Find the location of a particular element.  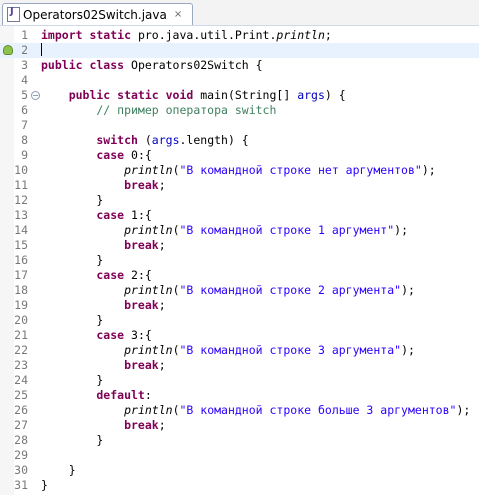

string-token: "В командной строке 1 аргумент" is located at coordinates (287, 230).